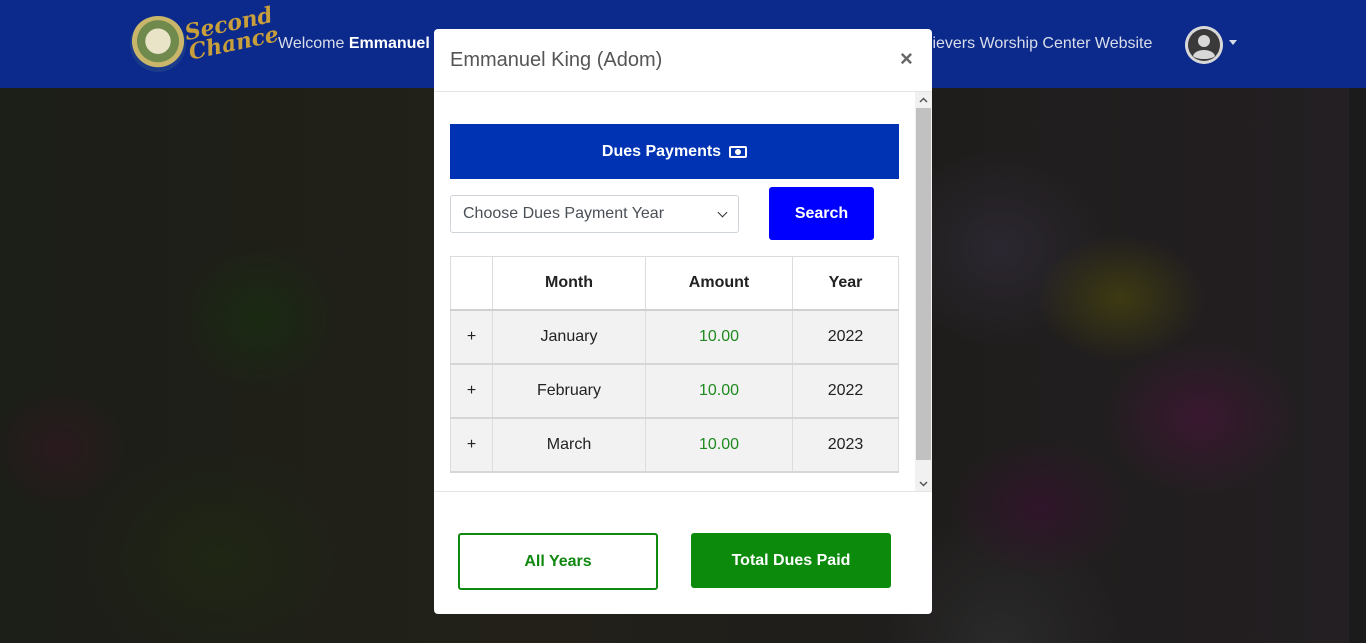  Describe the element at coordinates (923, 483) in the screenshot. I see `scroll-down-icon` at that location.